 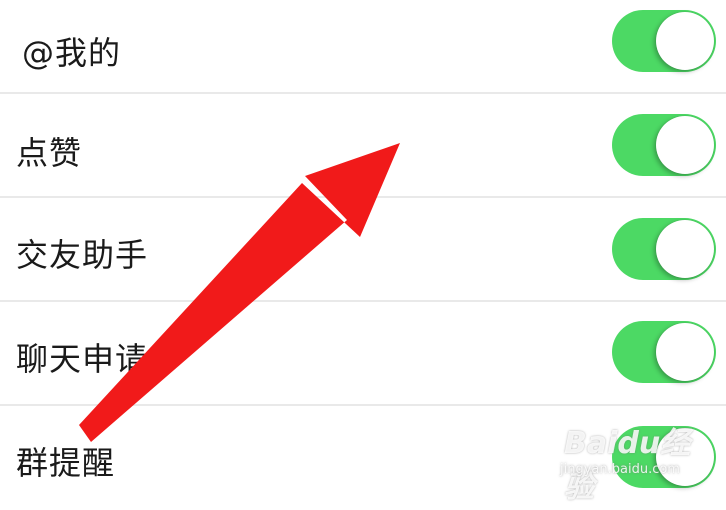 I want to click on settings-row-label: @我的, so click(x=72, y=53).